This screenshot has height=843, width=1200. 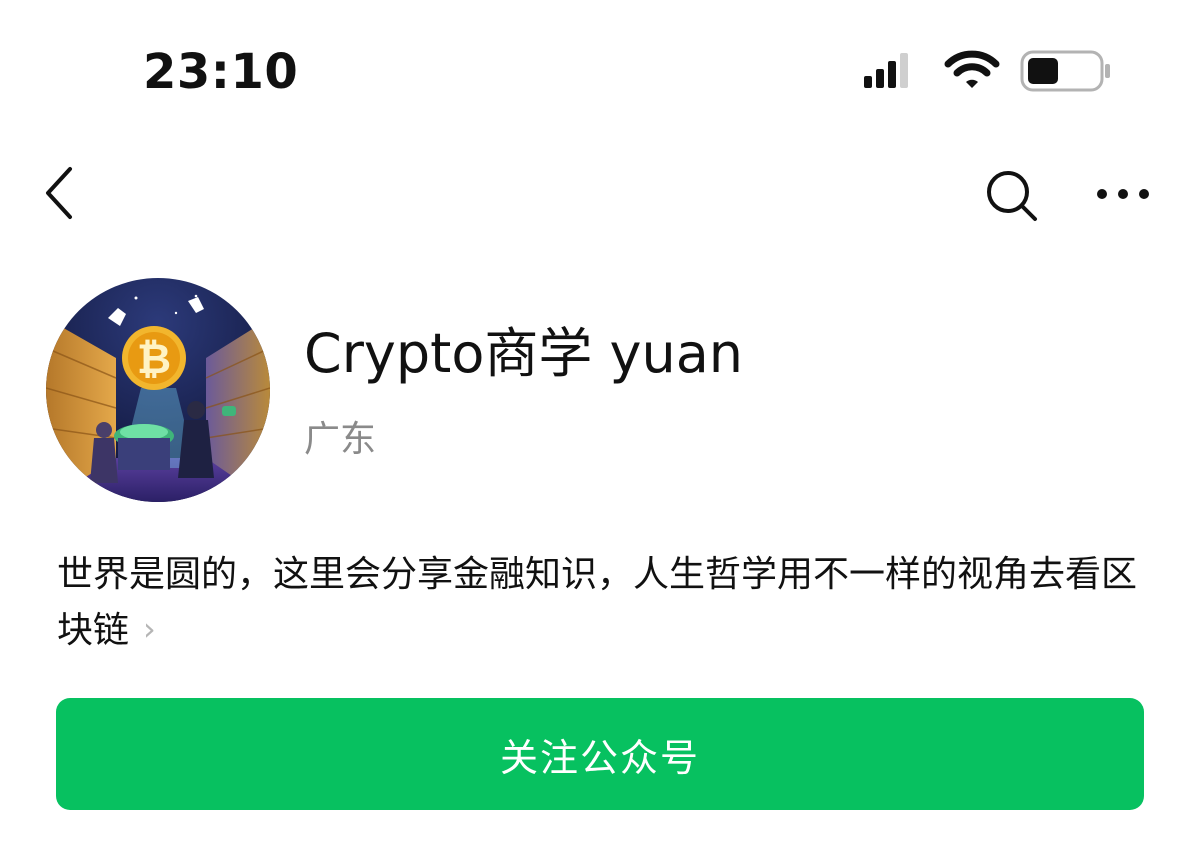 What do you see at coordinates (340, 439) in the screenshot?
I see `account-region: 广东` at bounding box center [340, 439].